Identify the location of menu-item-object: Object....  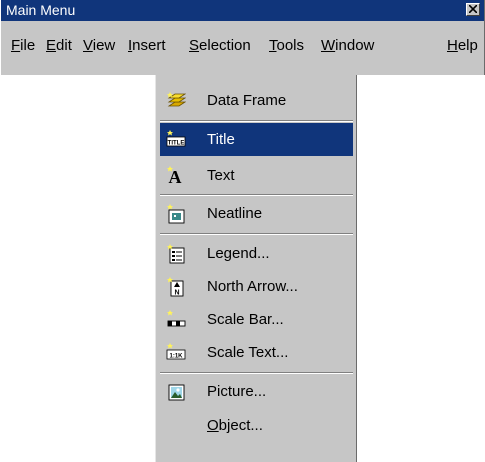
(256, 425).